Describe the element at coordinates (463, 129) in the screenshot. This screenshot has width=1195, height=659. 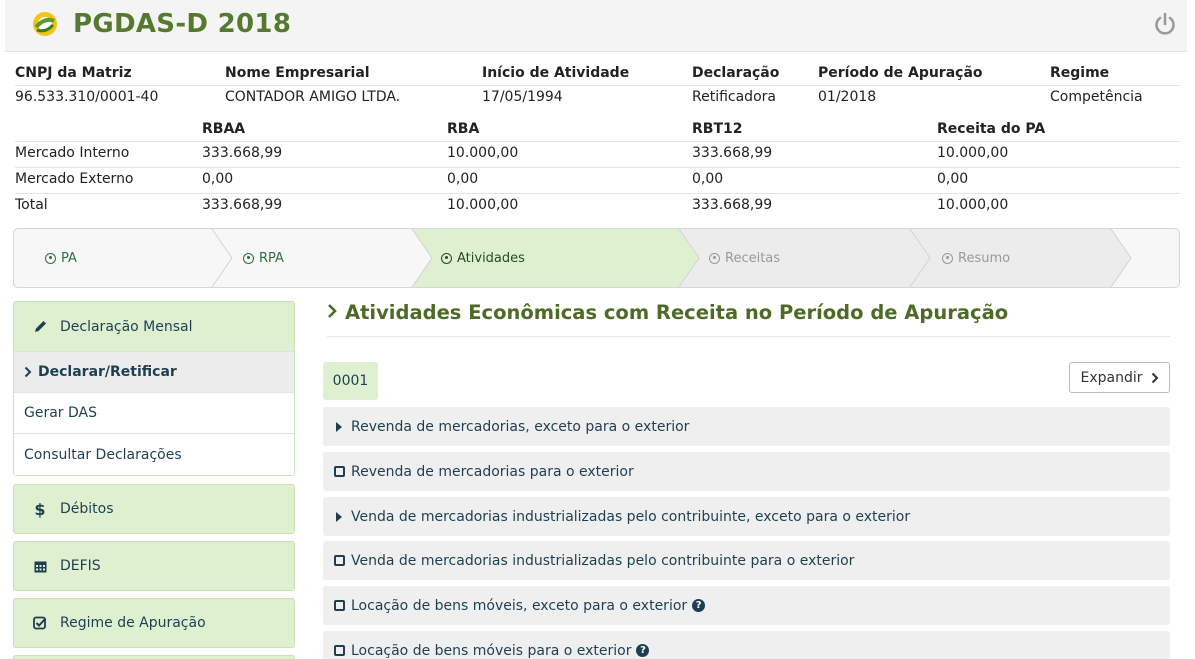
I see `rba-header: RBA` at that location.